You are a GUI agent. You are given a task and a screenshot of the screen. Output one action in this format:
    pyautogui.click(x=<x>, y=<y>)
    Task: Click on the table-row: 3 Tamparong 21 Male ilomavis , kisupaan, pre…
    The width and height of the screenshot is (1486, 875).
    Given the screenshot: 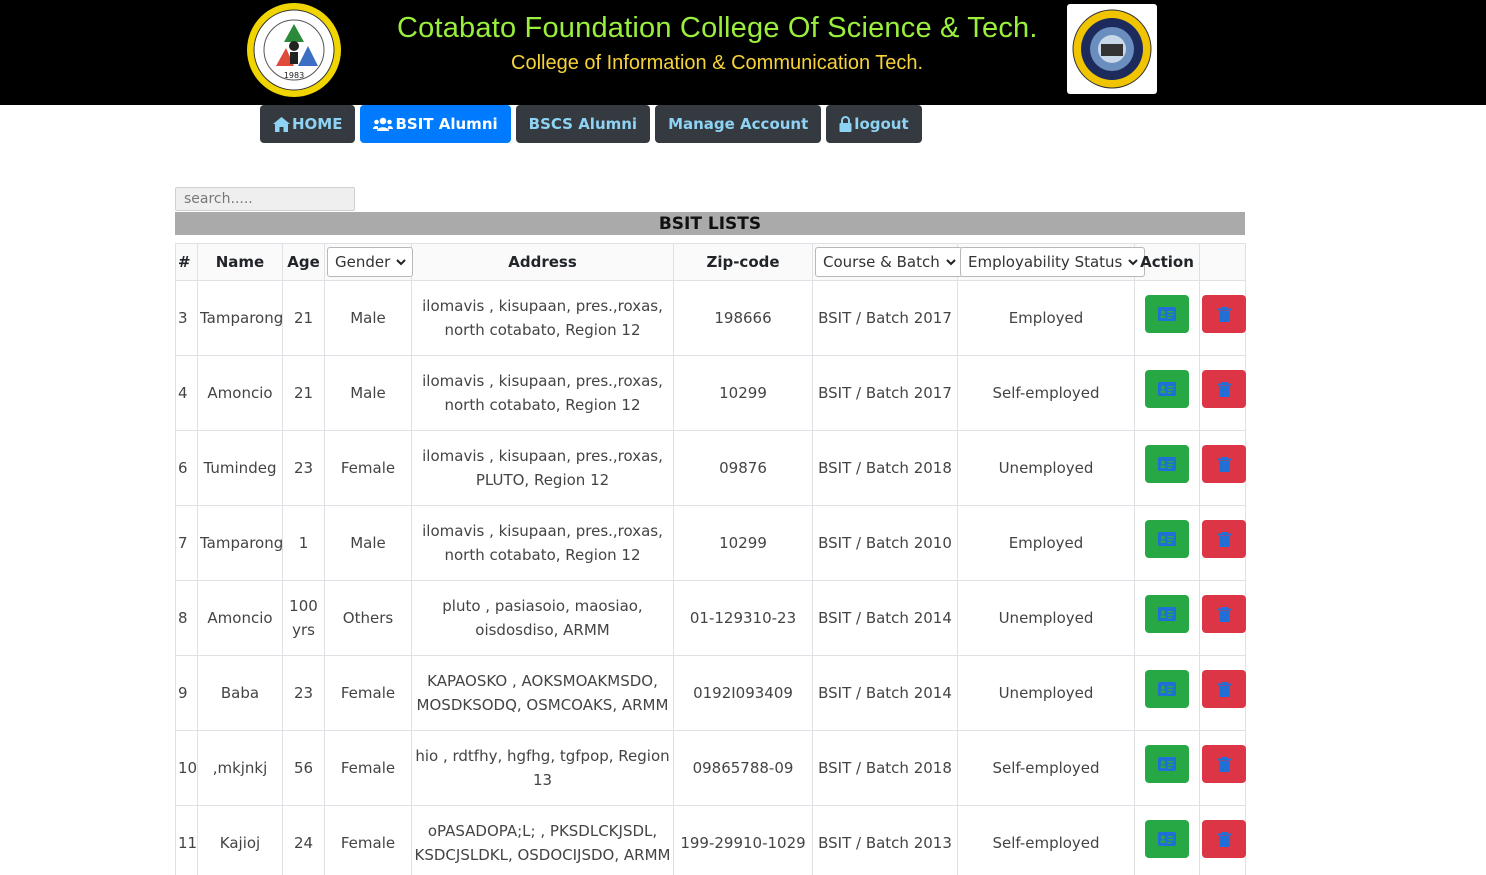 What is the action you would take?
    pyautogui.click(x=710, y=318)
    